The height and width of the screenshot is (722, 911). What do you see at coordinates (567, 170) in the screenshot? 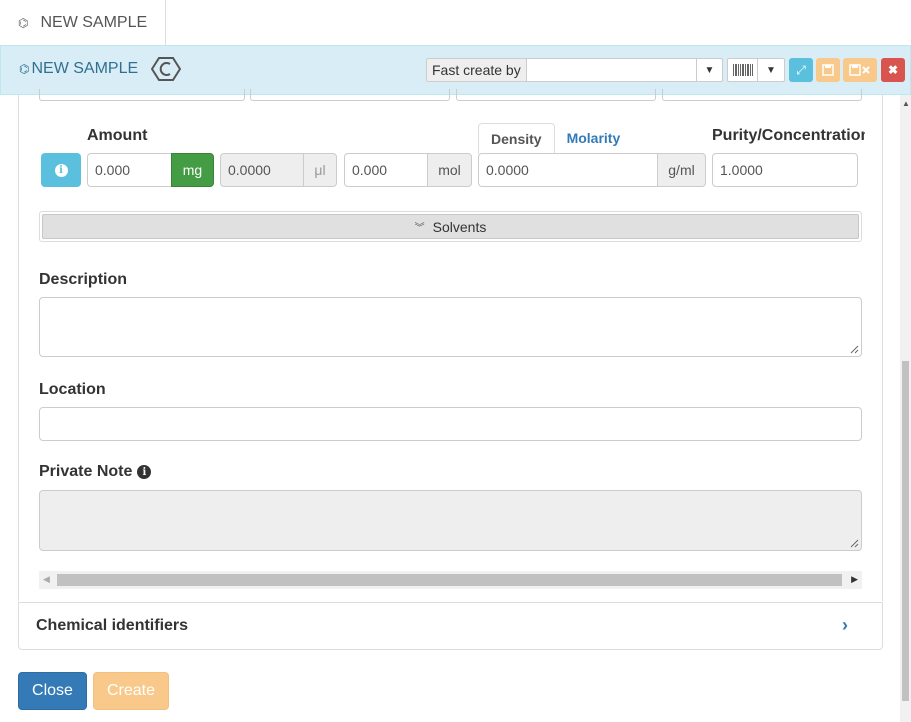
I see `density-input: 0.0000` at bounding box center [567, 170].